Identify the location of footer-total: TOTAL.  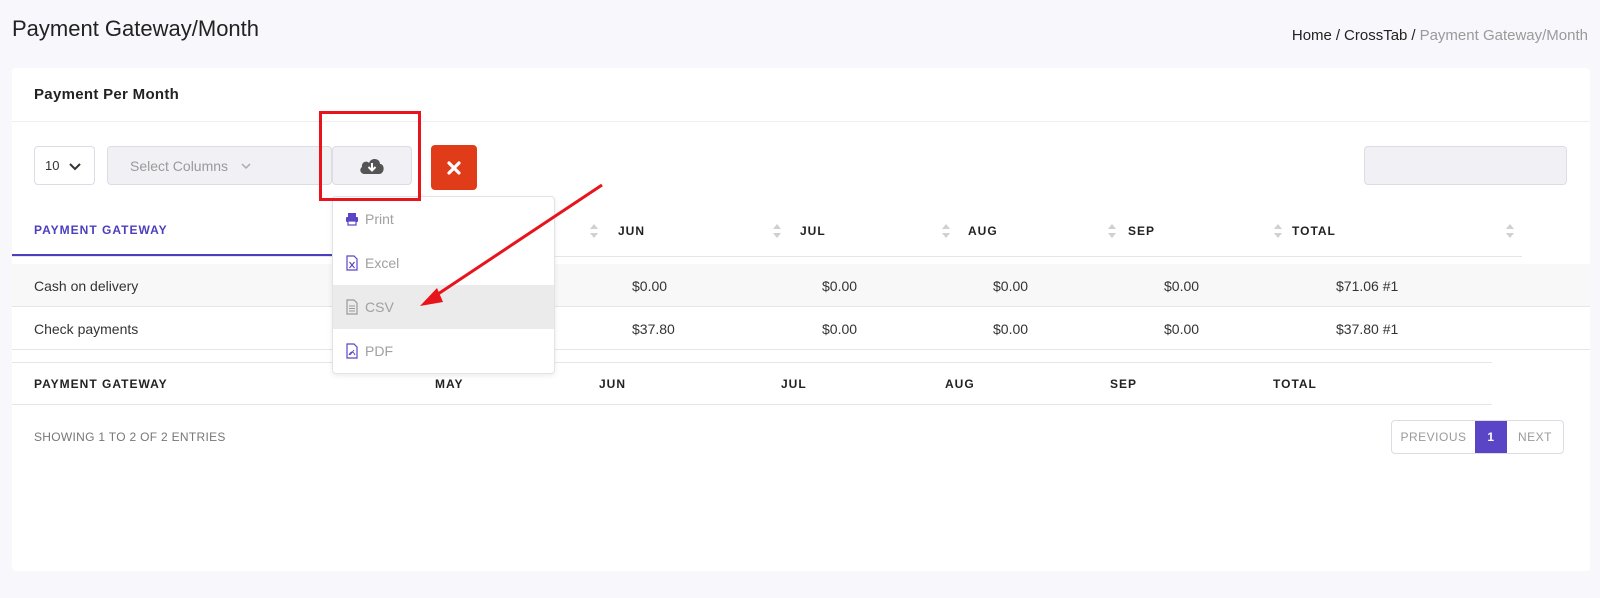
(1295, 384).